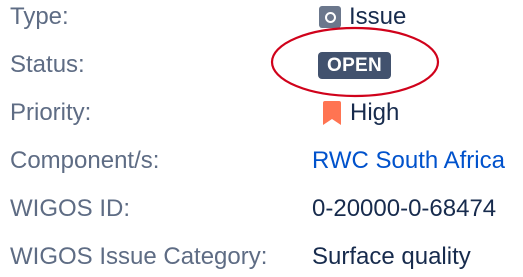 The height and width of the screenshot is (277, 523). What do you see at coordinates (47, 64) in the screenshot?
I see `field-label-status: Status:` at bounding box center [47, 64].